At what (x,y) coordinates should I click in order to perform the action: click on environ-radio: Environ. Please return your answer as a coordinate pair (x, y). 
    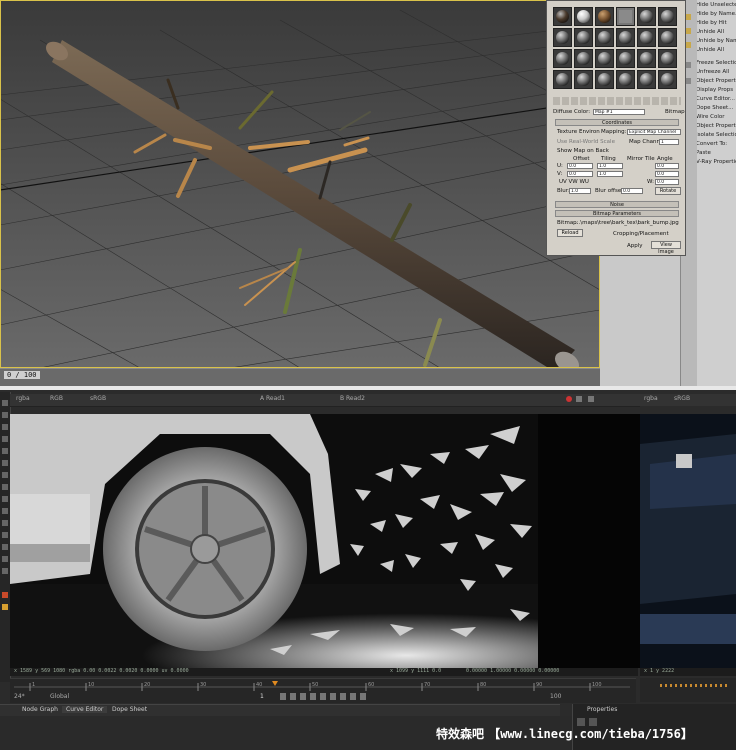
    Looking at the image, I should click on (589, 132).